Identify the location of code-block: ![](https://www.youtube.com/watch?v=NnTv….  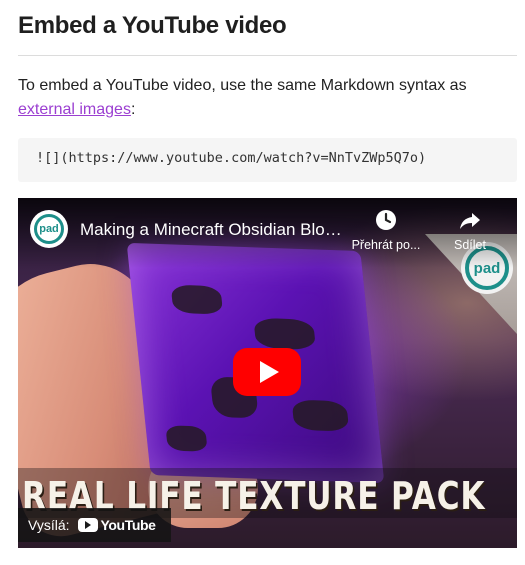
(267, 160).